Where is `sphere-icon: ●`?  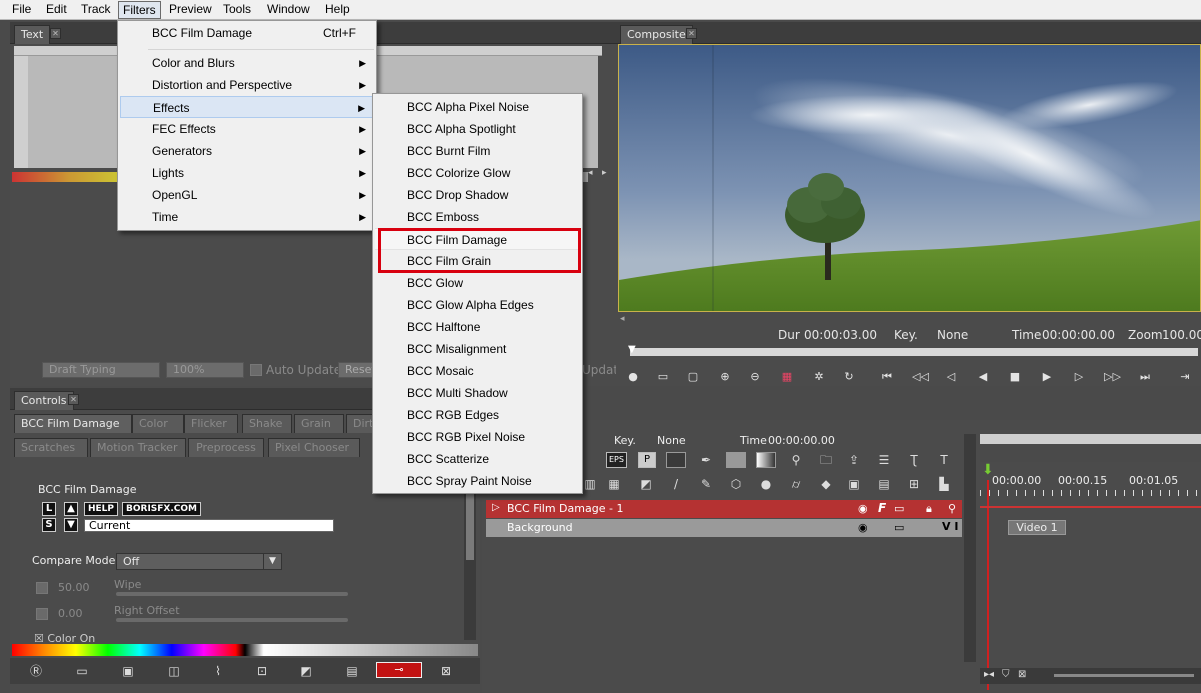
sphere-icon: ● is located at coordinates (766, 484).